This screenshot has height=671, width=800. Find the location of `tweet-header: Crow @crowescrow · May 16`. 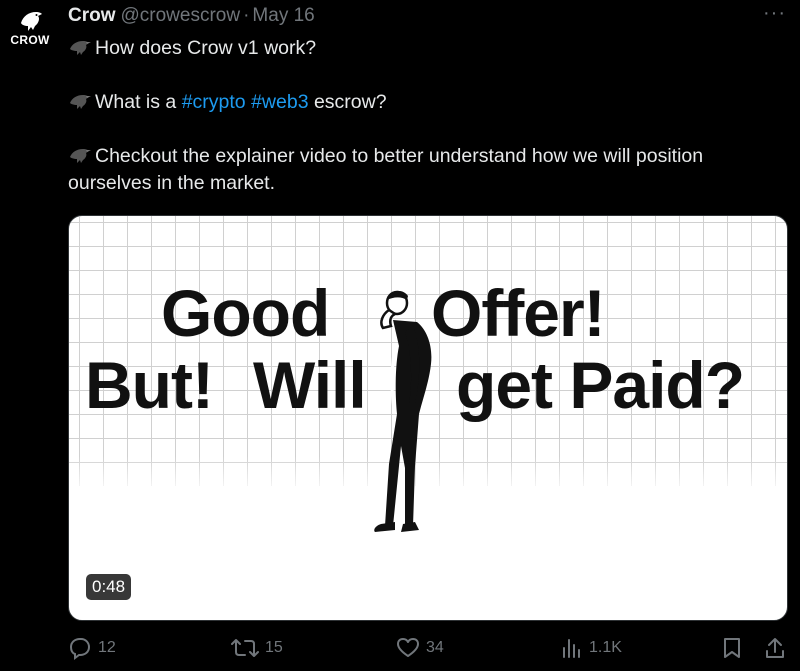

tweet-header: Crow @crowescrow · May 16 is located at coordinates (191, 16).